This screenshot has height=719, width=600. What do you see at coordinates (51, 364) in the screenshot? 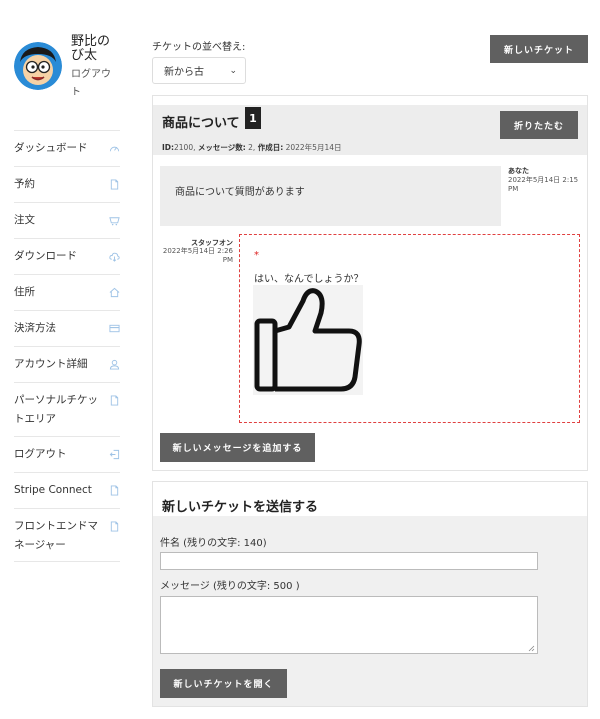
I see `sidebar-item-label: アカウント詳細` at bounding box center [51, 364].